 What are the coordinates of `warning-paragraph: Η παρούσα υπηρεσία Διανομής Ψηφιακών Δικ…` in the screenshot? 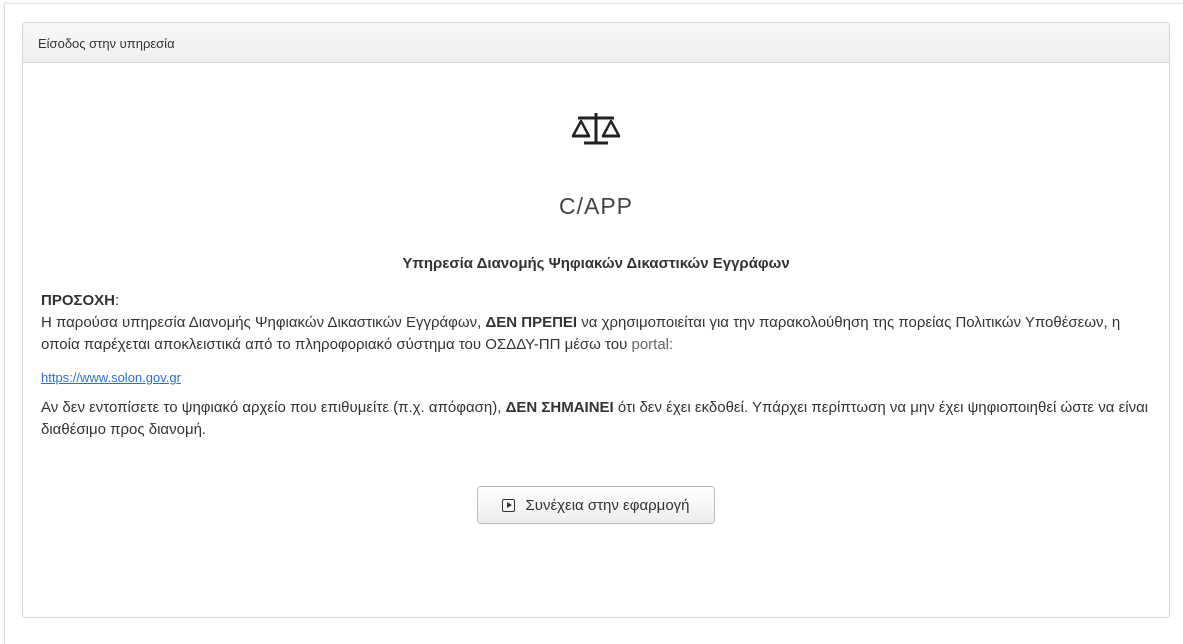 It's located at (596, 334).